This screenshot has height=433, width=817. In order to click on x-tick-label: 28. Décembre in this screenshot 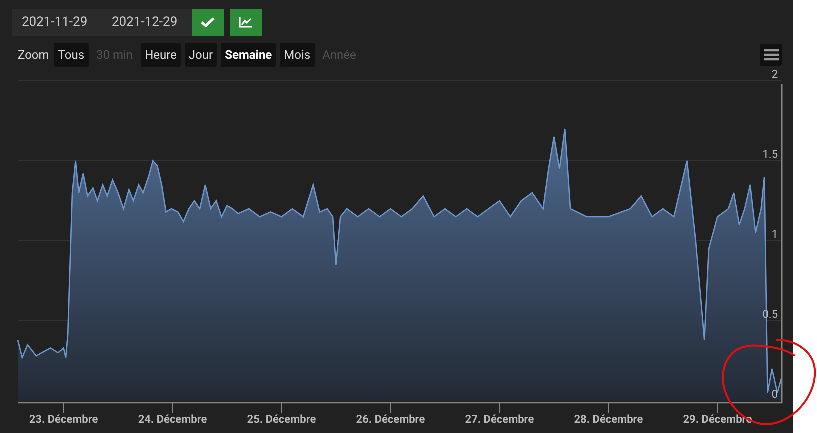, I will do `click(609, 419)`.